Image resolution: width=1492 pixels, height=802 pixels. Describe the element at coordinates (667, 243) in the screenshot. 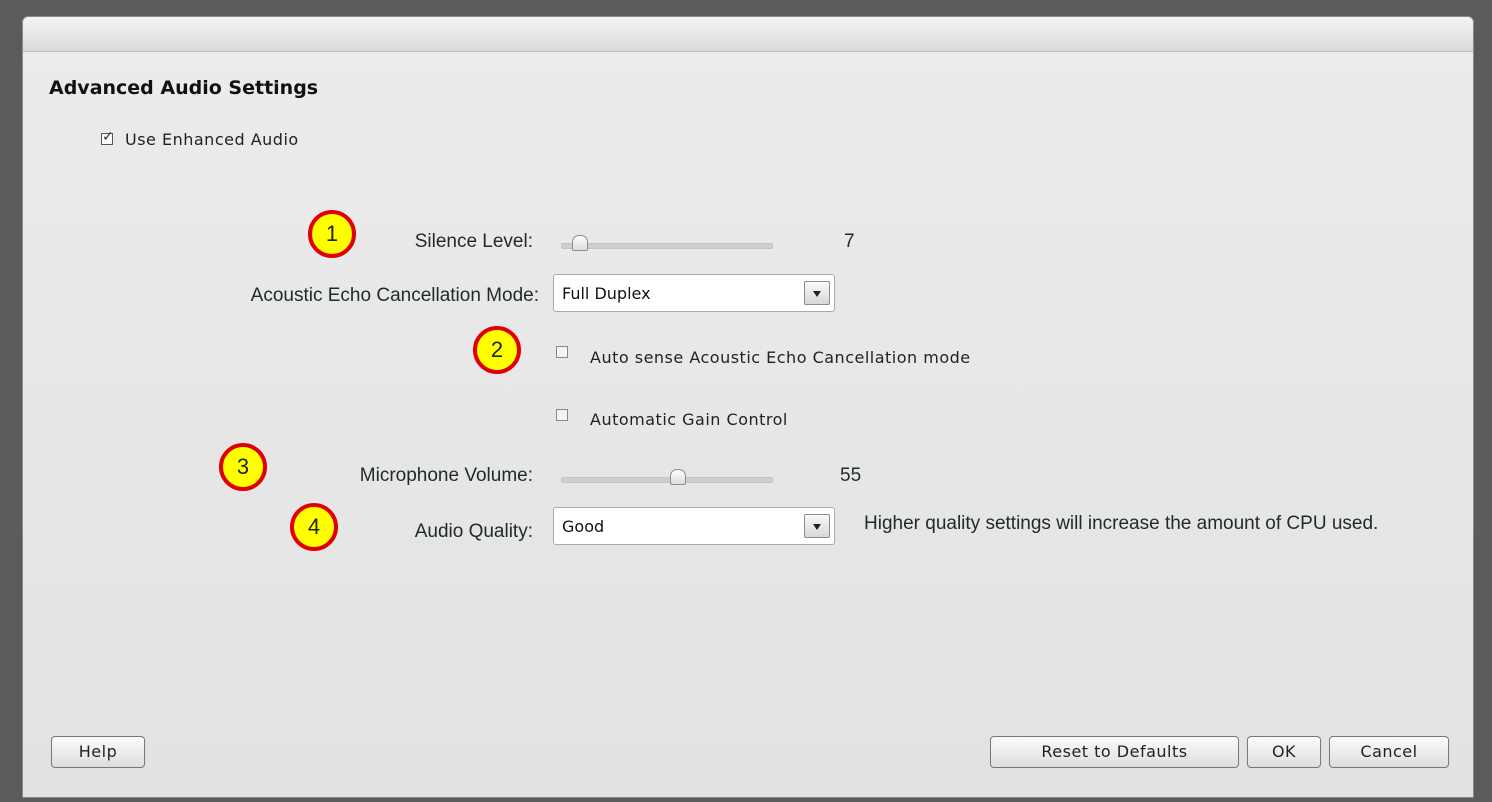

I see `silence-level-slider` at that location.